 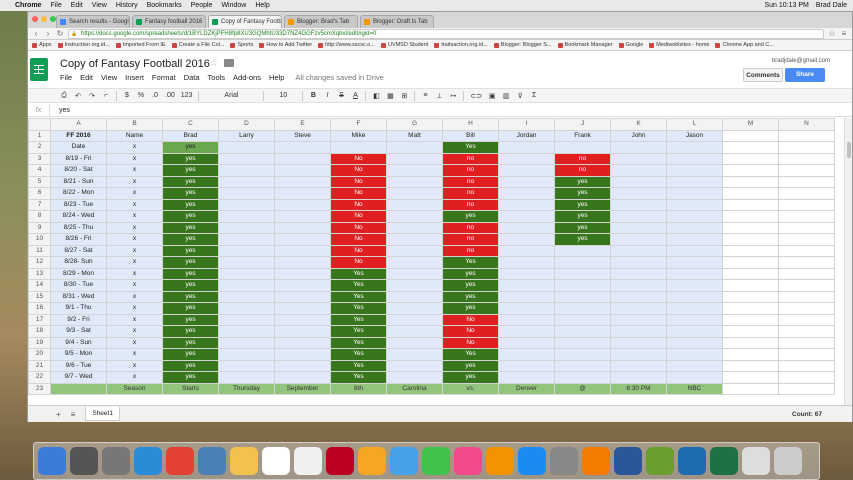 I want to click on comments-button: Comments, so click(x=763, y=75).